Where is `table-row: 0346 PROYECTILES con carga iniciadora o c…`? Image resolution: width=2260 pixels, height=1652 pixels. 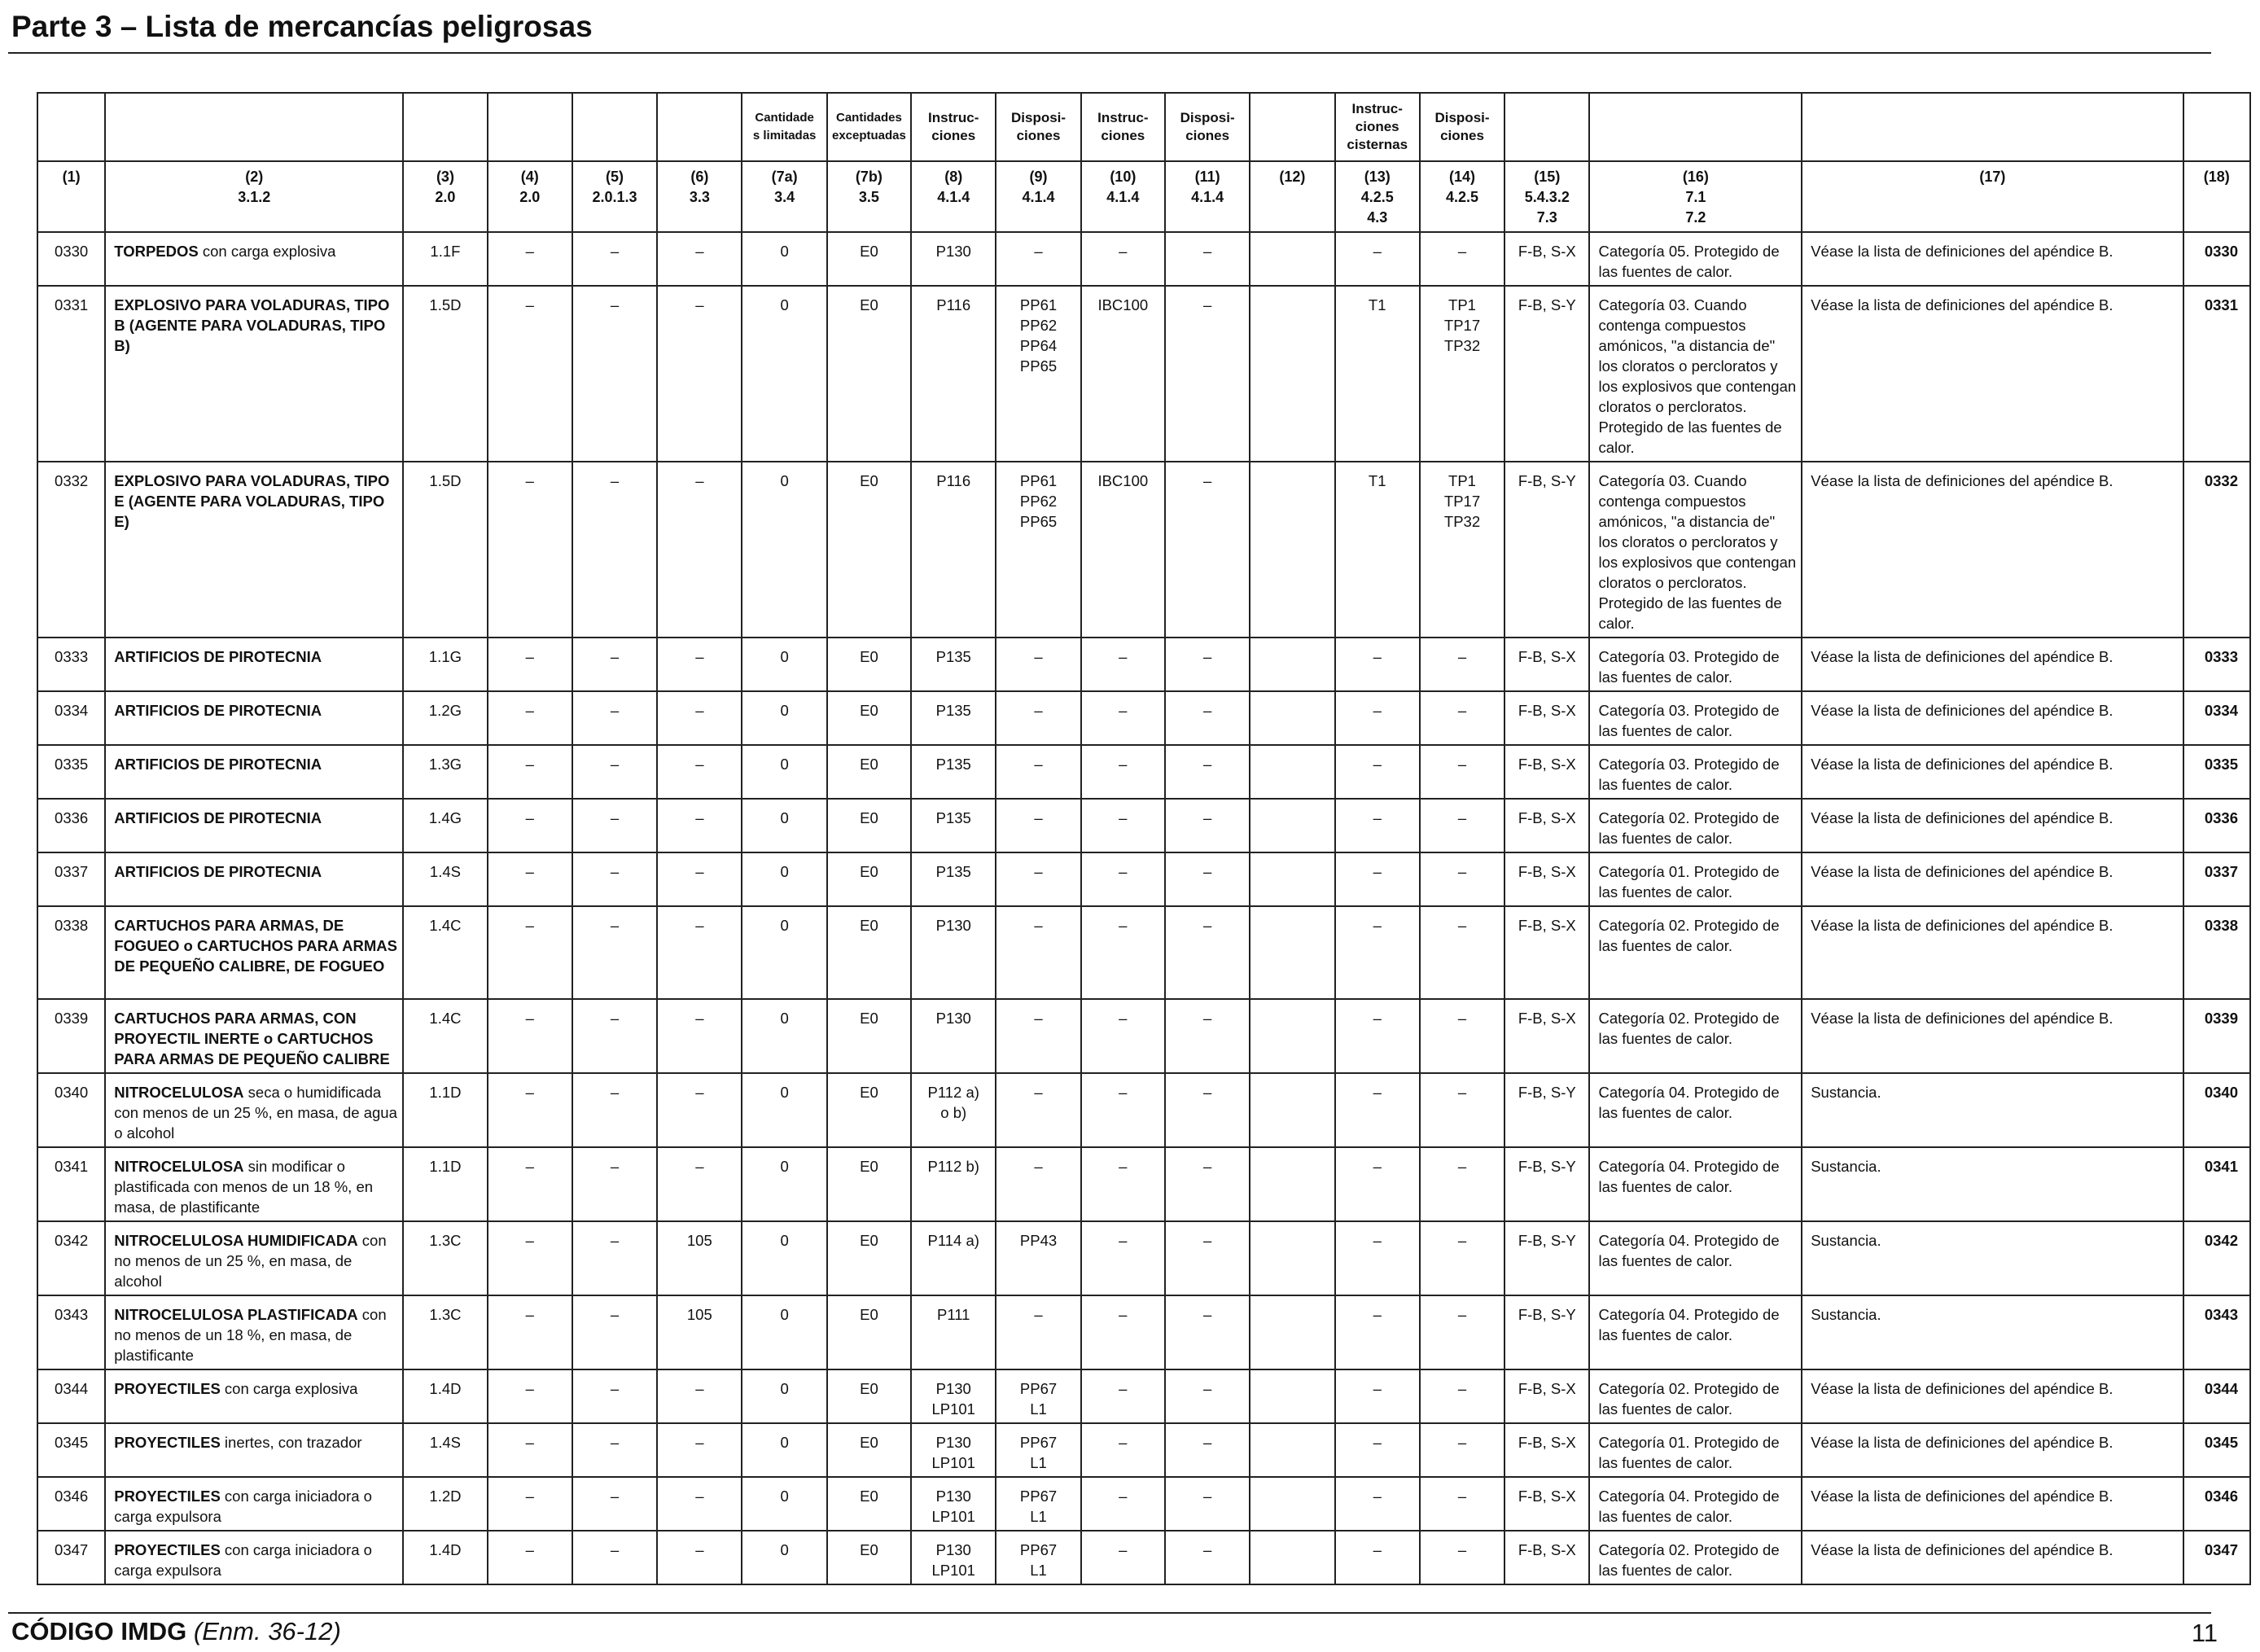
table-row: 0346 PROYECTILES con carga iniciadora o c… is located at coordinates (1144, 1503).